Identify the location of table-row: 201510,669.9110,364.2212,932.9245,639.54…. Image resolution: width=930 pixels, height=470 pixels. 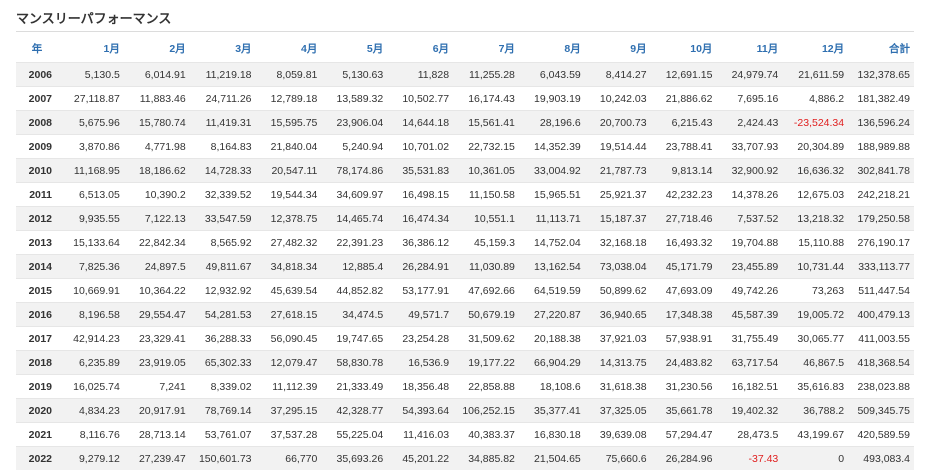
(465, 291).